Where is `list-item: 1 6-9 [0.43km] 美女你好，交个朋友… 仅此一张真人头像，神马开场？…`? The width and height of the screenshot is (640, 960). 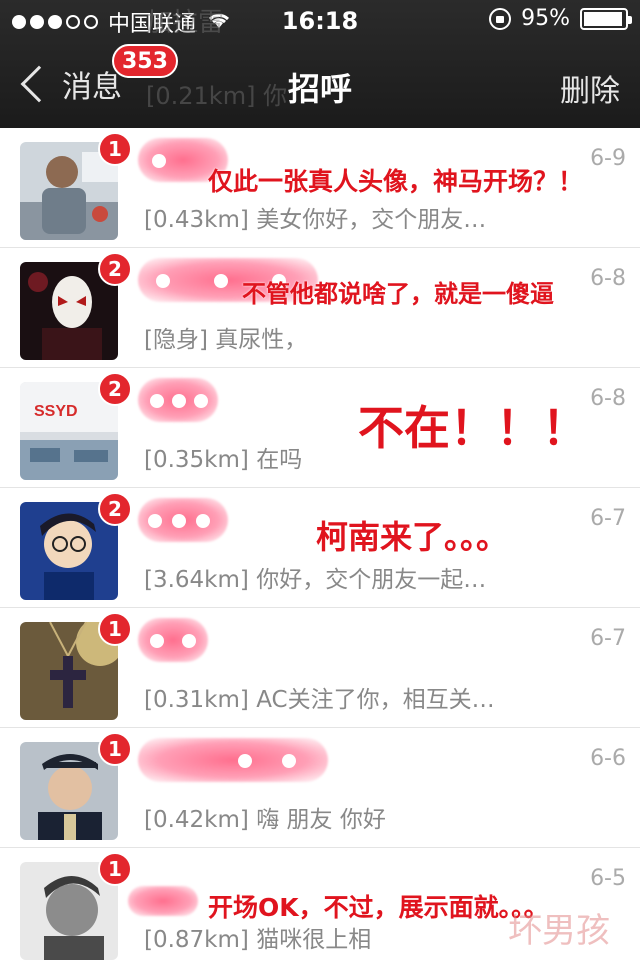
list-item: 1 6-9 [0.43km] 美女你好，交个朋友… 仅此一张真人头像，神马开场？… is located at coordinates (320, 188).